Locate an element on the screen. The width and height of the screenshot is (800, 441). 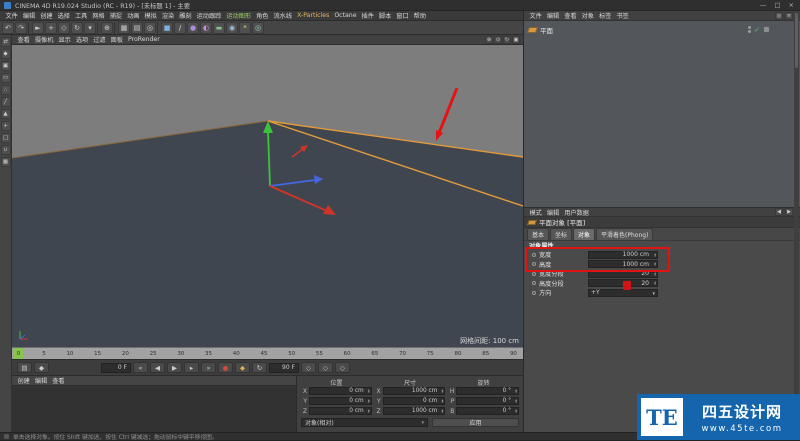
right-panel-scrollbar is located at coordinates (796, 221).